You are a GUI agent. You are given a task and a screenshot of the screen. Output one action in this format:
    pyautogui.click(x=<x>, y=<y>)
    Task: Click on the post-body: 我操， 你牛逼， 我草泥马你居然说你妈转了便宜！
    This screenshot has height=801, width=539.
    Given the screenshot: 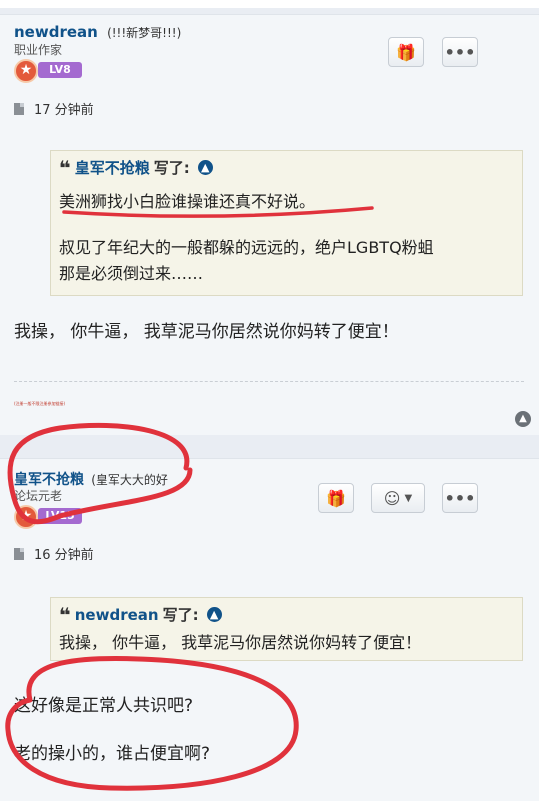 What is the action you would take?
    pyautogui.click(x=206, y=332)
    